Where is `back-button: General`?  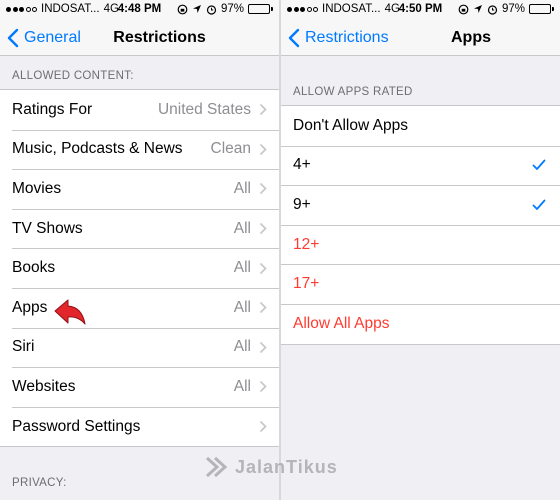 back-button: General is located at coordinates (42, 38).